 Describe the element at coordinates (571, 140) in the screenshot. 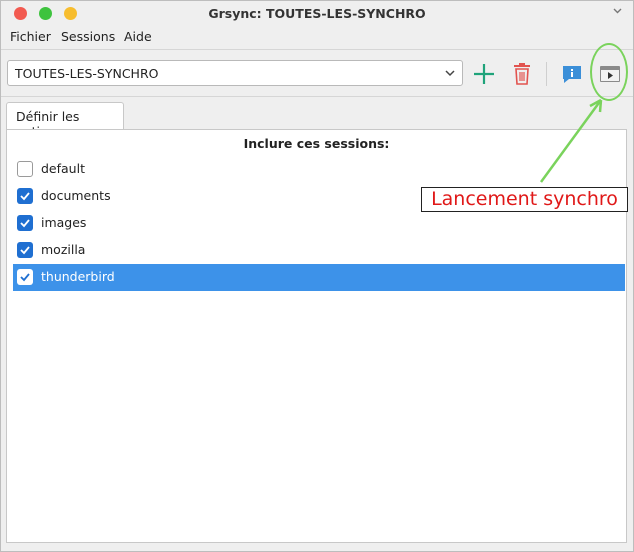

I see `annotation-arrow` at that location.